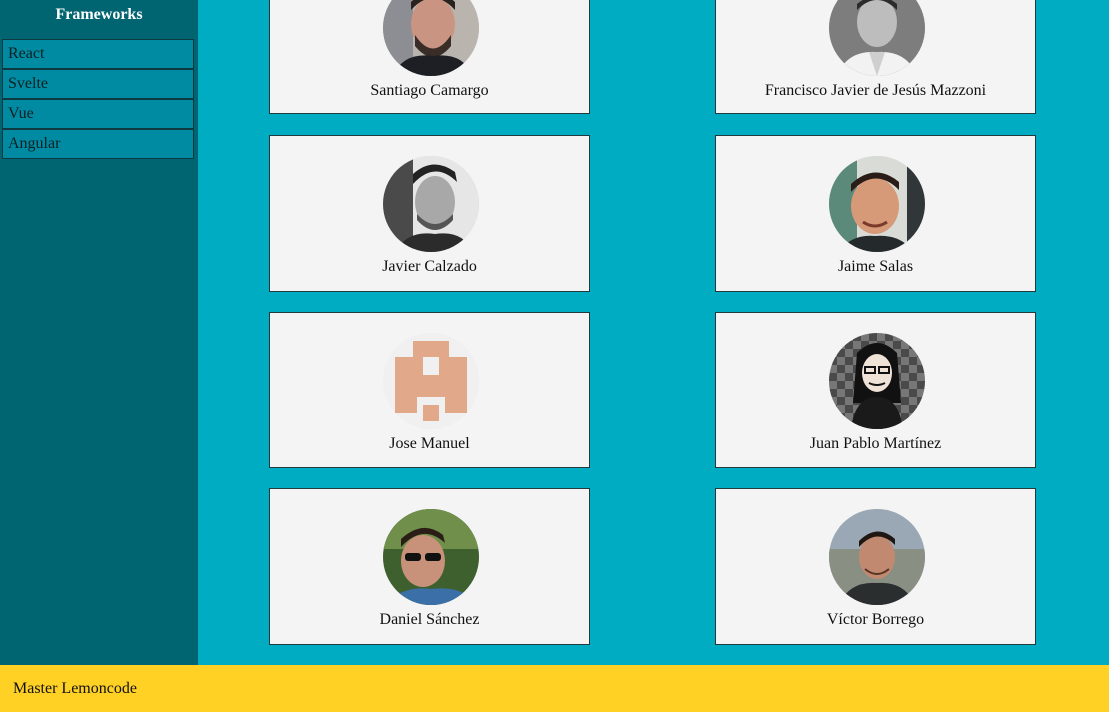  I want to click on member-name: Daniel Sánchez, so click(429, 619).